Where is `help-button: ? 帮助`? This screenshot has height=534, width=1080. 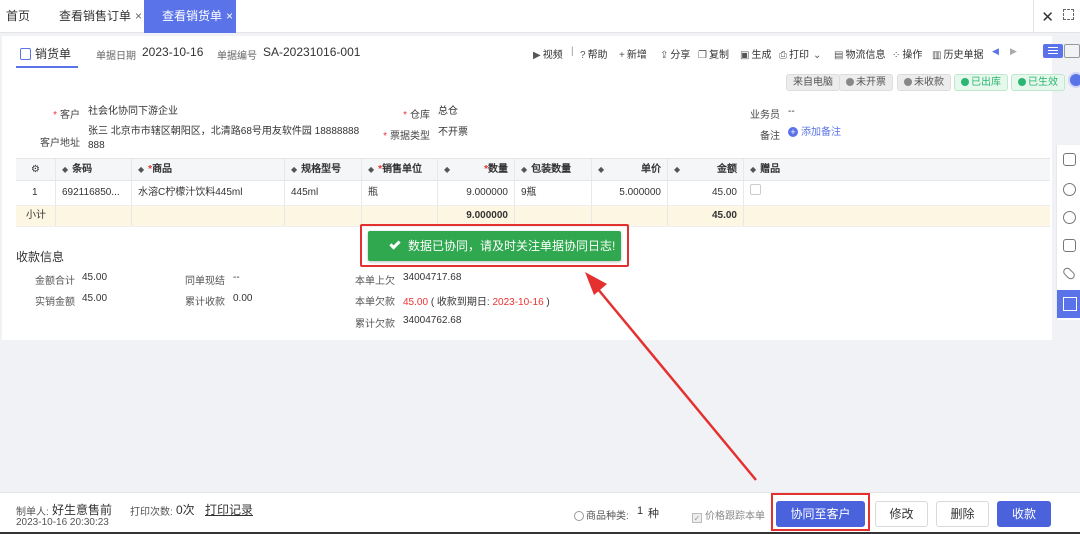
help-button: ? 帮助 is located at coordinates (594, 53).